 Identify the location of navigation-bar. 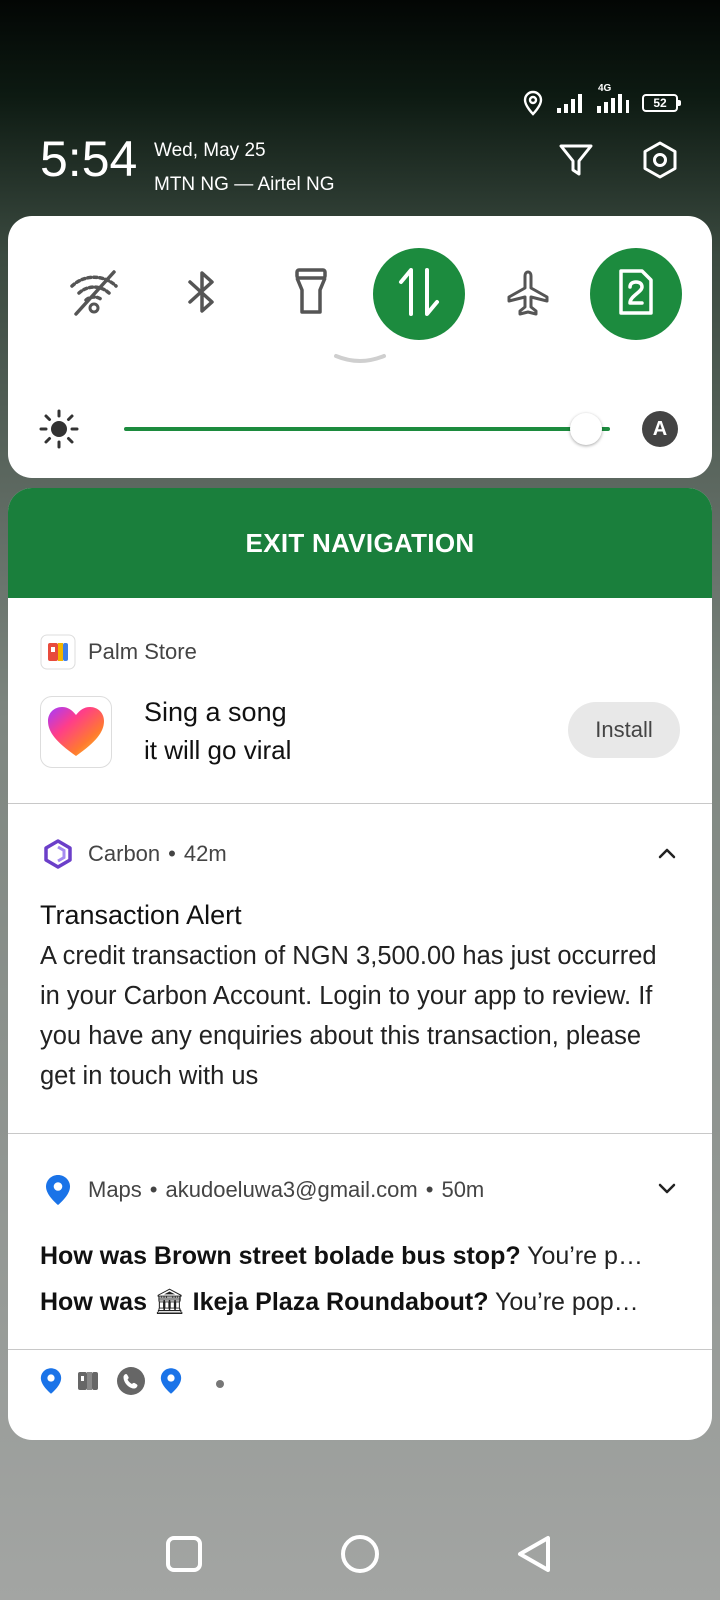
(360, 1555).